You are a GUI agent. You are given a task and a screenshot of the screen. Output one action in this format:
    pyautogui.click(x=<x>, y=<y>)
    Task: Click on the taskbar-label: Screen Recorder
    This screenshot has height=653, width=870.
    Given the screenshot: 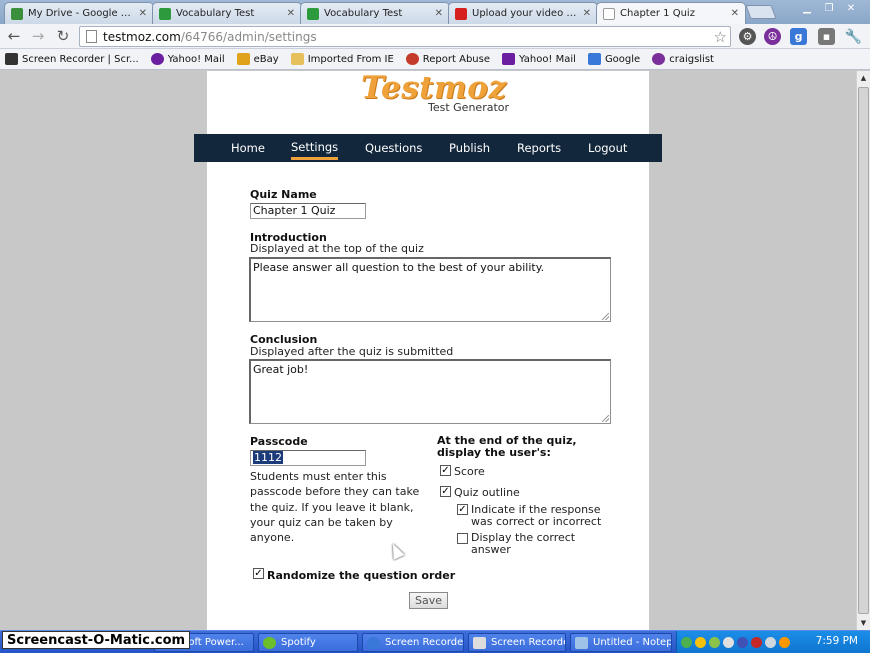 What is the action you would take?
    pyautogui.click(x=528, y=642)
    